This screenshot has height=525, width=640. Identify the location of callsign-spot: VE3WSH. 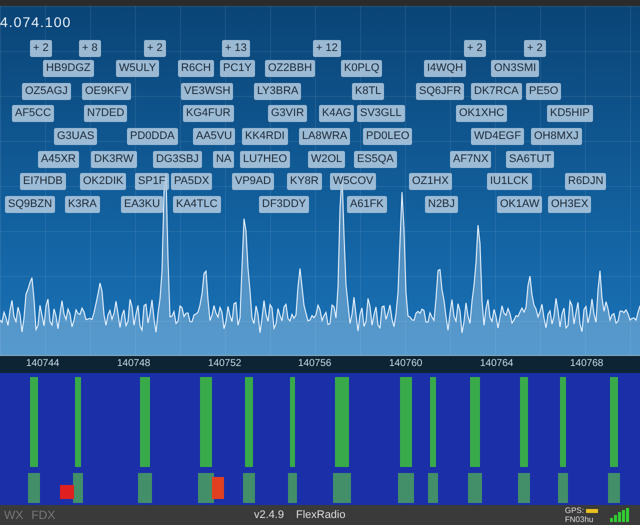
(207, 91).